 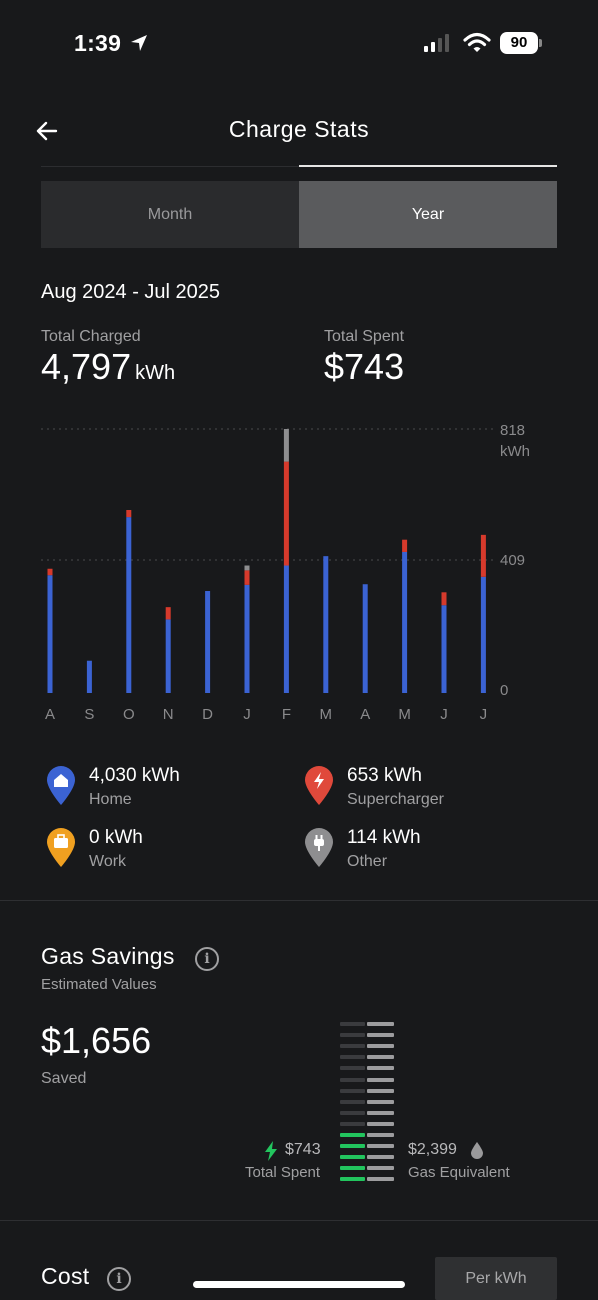 I want to click on total-charged: 4,797 kWh, so click(x=108, y=367).